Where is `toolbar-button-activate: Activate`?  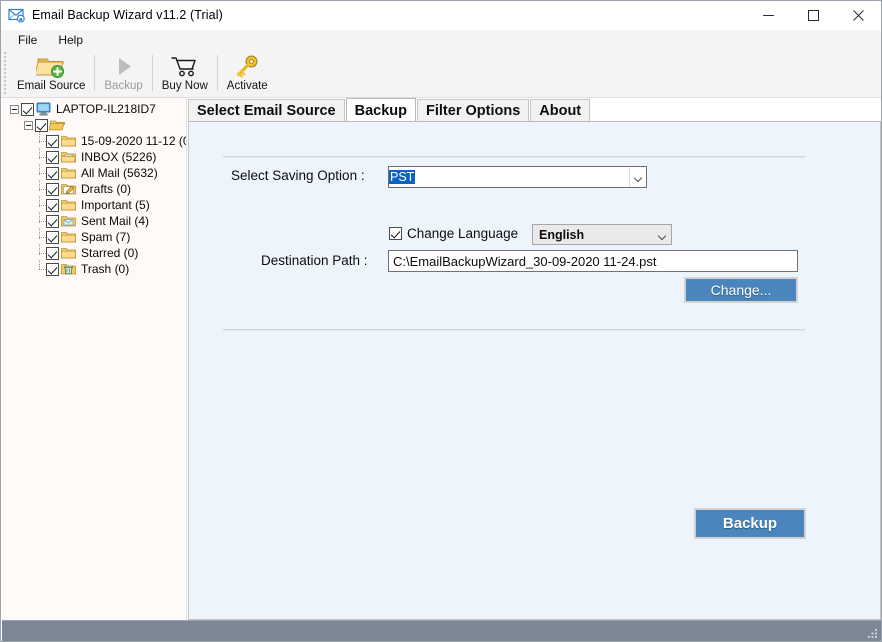 toolbar-button-activate: Activate is located at coordinates (247, 73).